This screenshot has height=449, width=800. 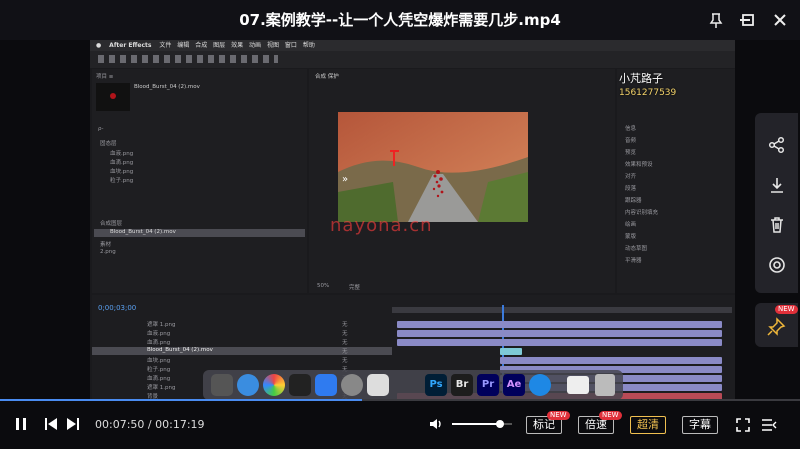 I want to click on delete-icon, so click(x=776, y=225).